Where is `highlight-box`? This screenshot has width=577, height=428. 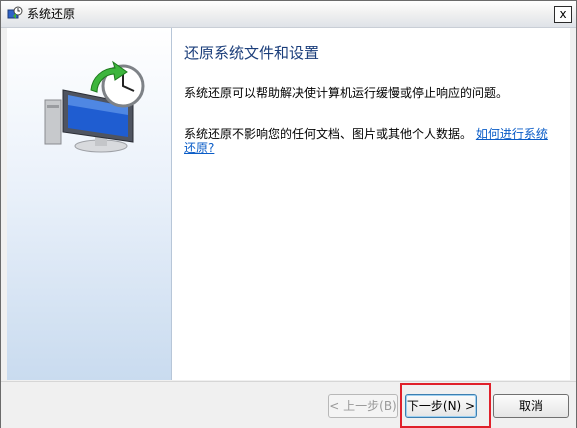
highlight-box is located at coordinates (445, 405).